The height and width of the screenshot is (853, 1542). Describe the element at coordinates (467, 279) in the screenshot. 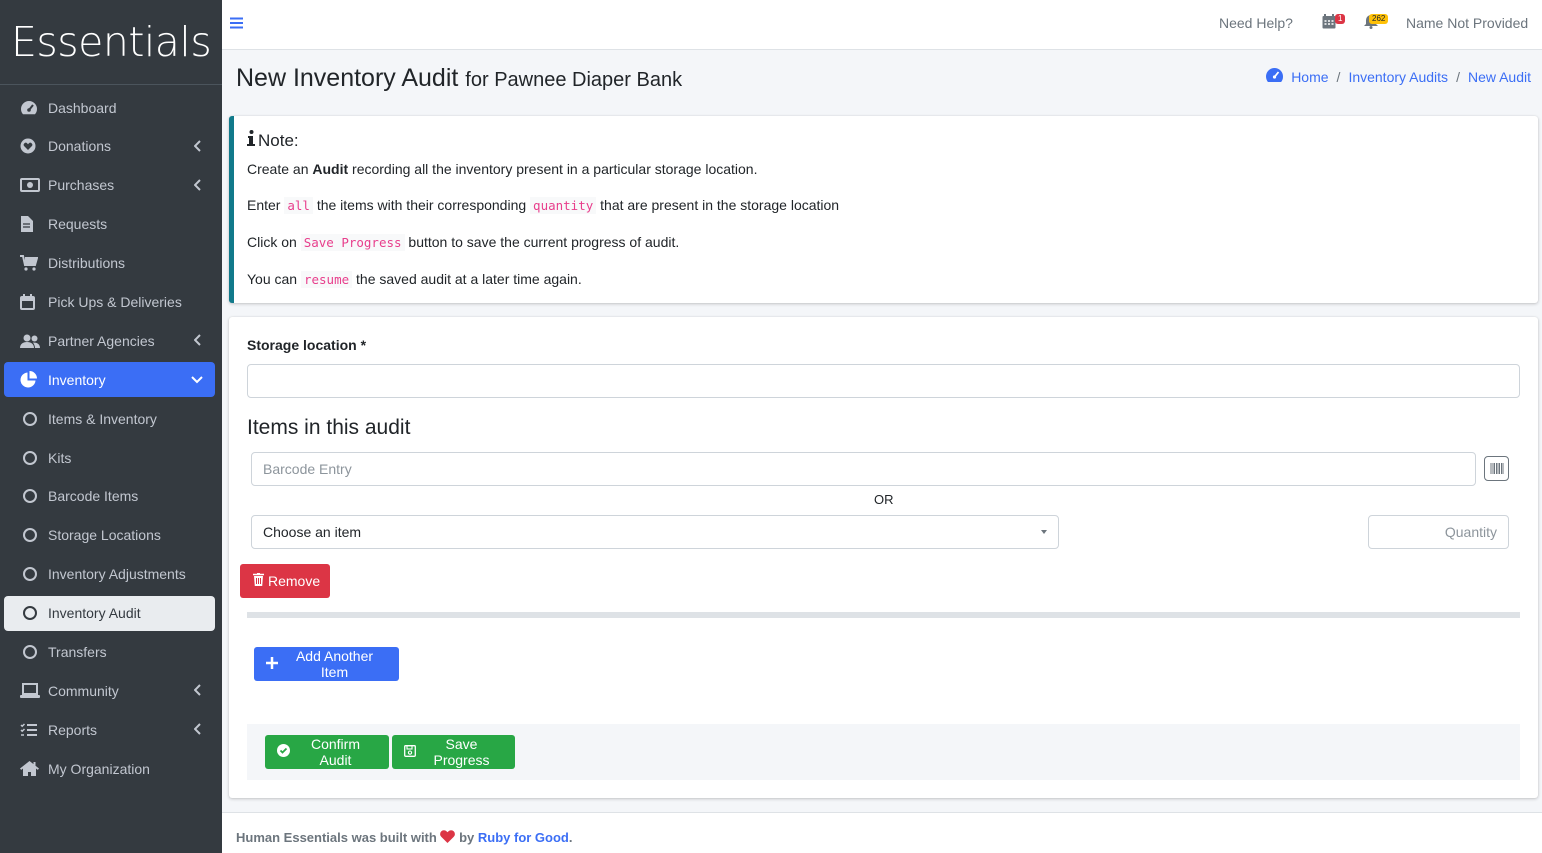

I see `note-text: the saved audit at a later time again.` at that location.